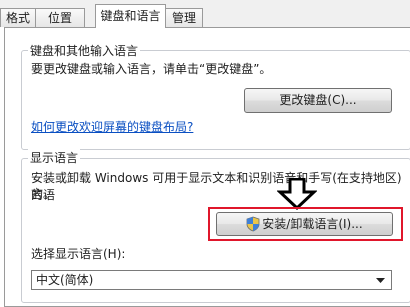 Image resolution: width=410 pixels, height=307 pixels. Describe the element at coordinates (43, 194) in the screenshot. I see `display-language-description-line2: 言。` at that location.